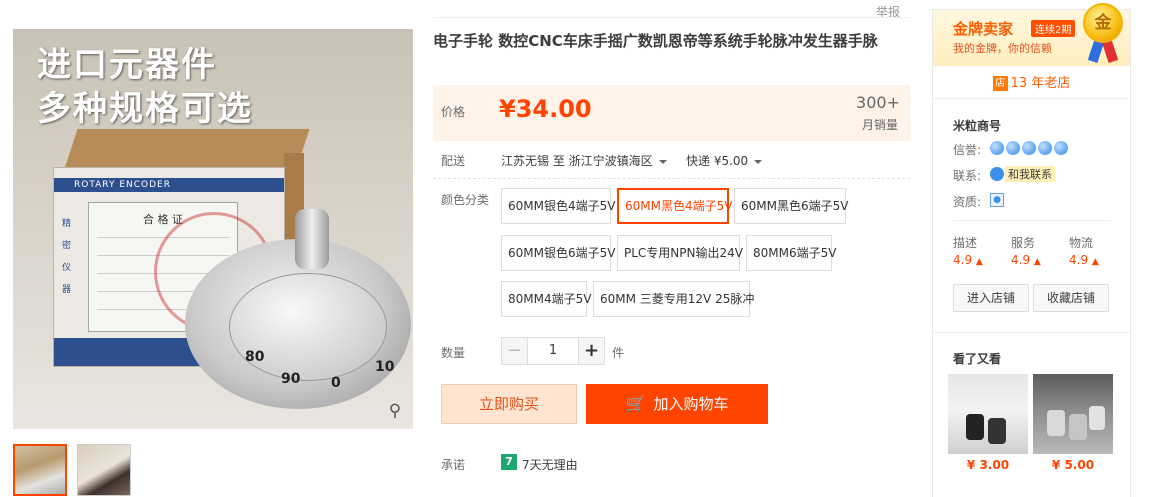 This screenshot has height=497, width=1152. I want to click on recommend-title: 看了又看, so click(977, 358).